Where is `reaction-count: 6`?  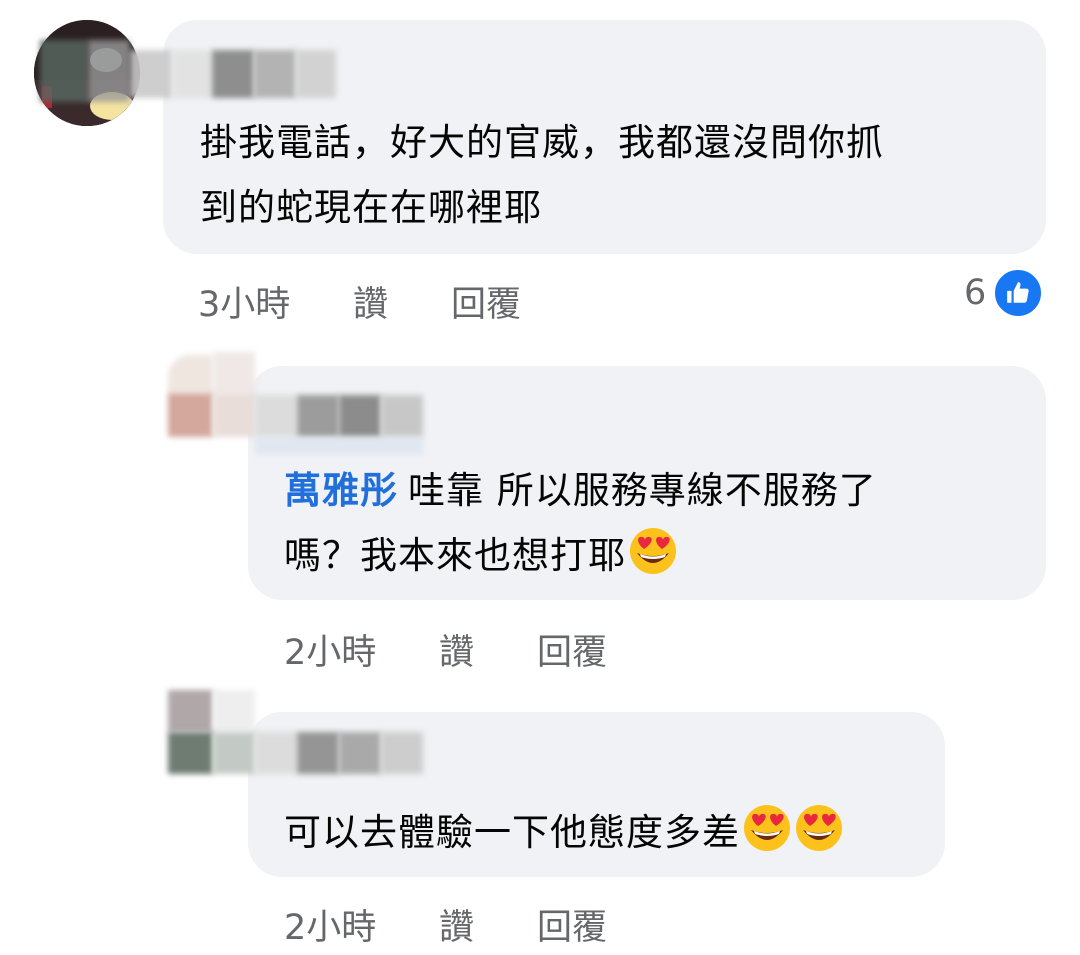 reaction-count: 6 is located at coordinates (975, 293).